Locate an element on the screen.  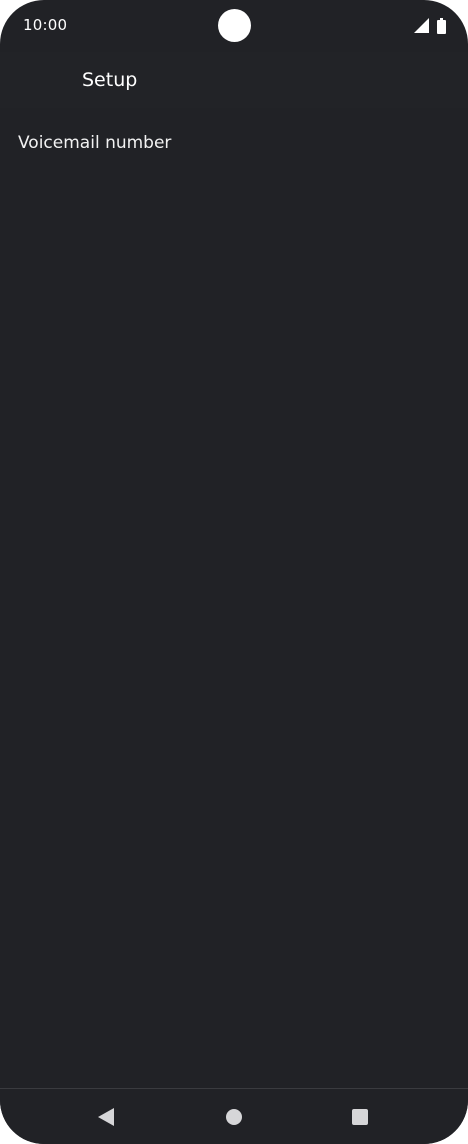
navigation-bar is located at coordinates (234, 1116).